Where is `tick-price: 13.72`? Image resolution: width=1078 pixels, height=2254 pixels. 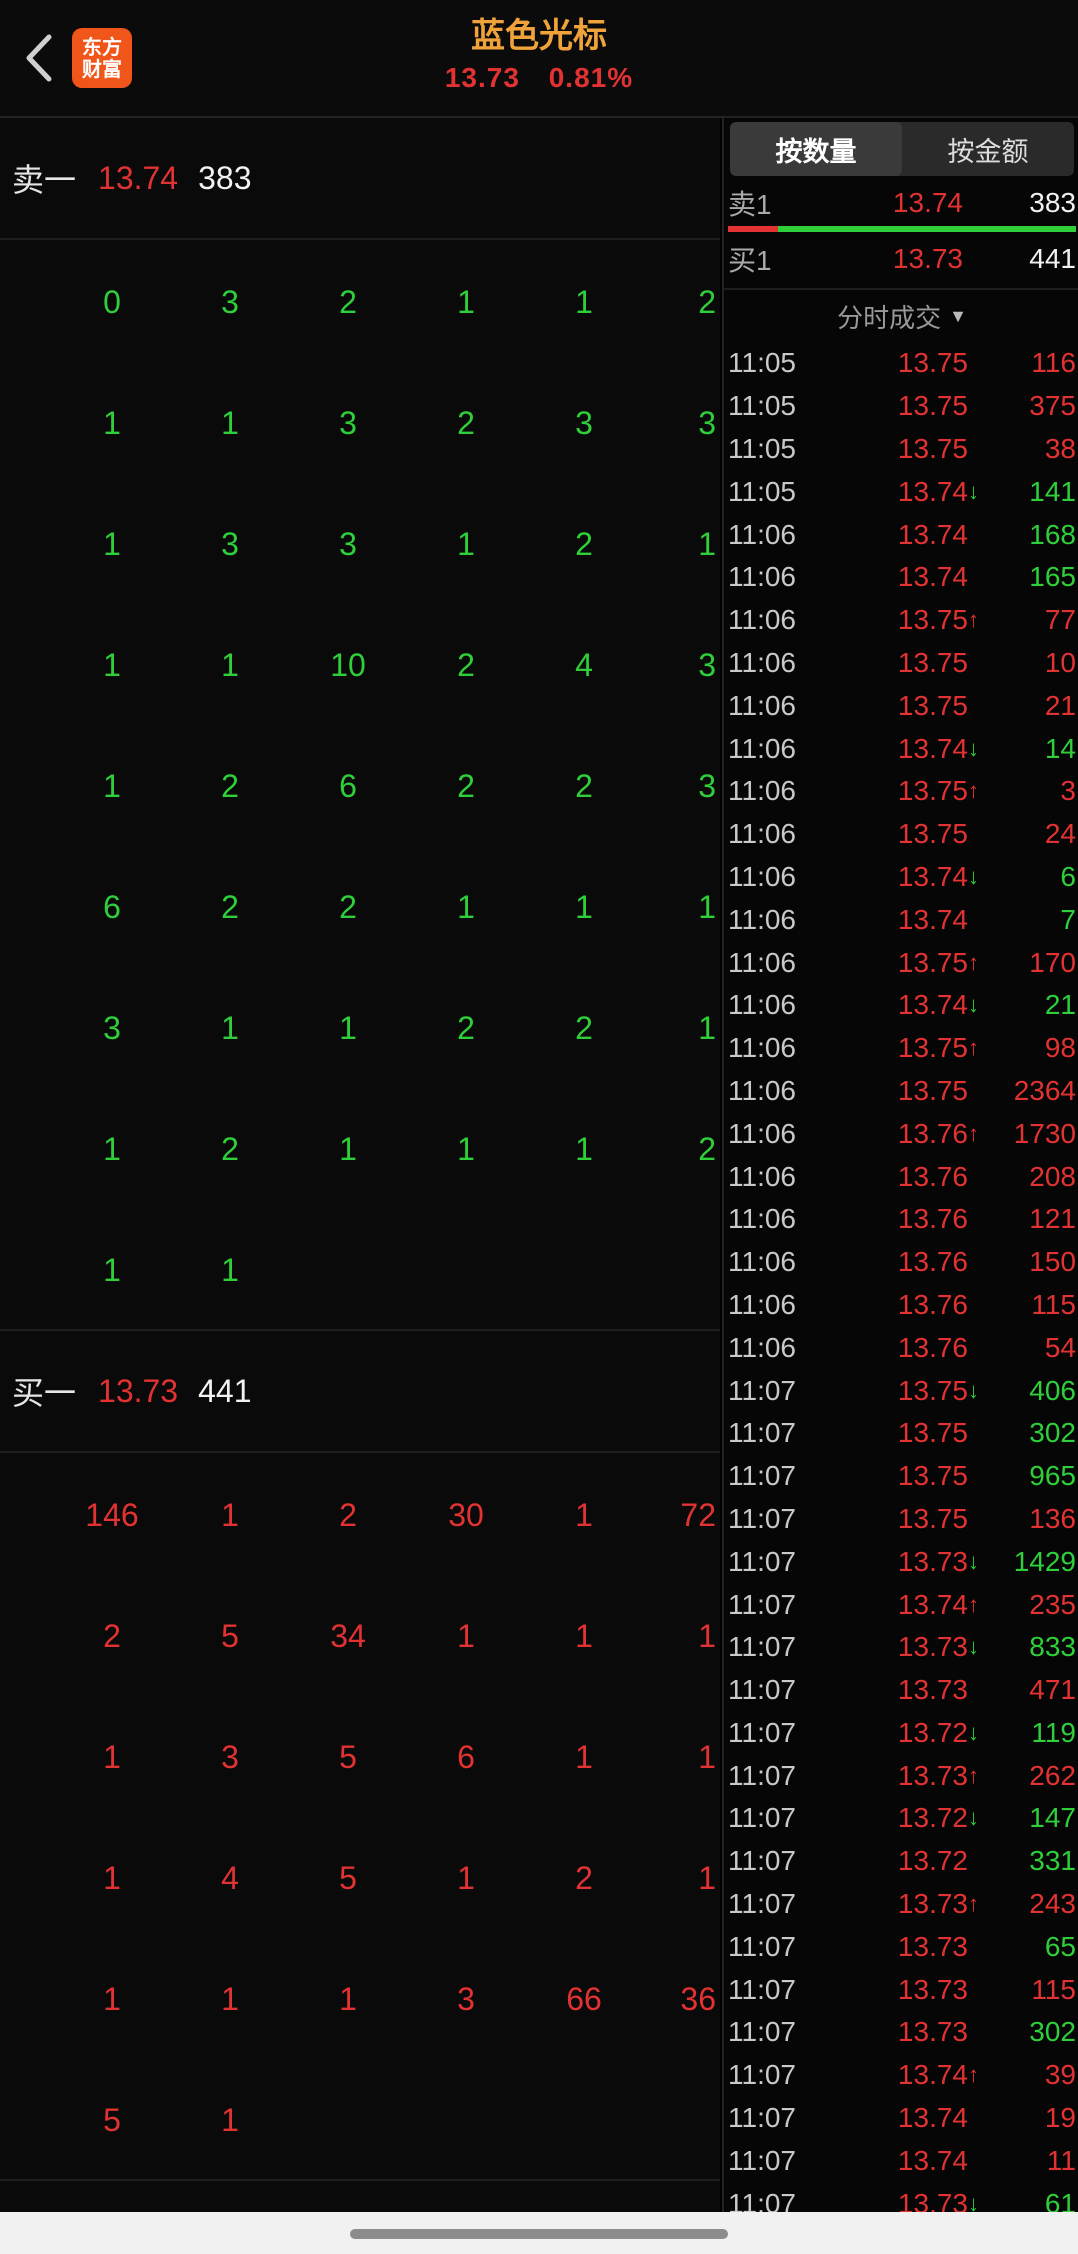
tick-price: 13.72 is located at coordinates (932, 1732).